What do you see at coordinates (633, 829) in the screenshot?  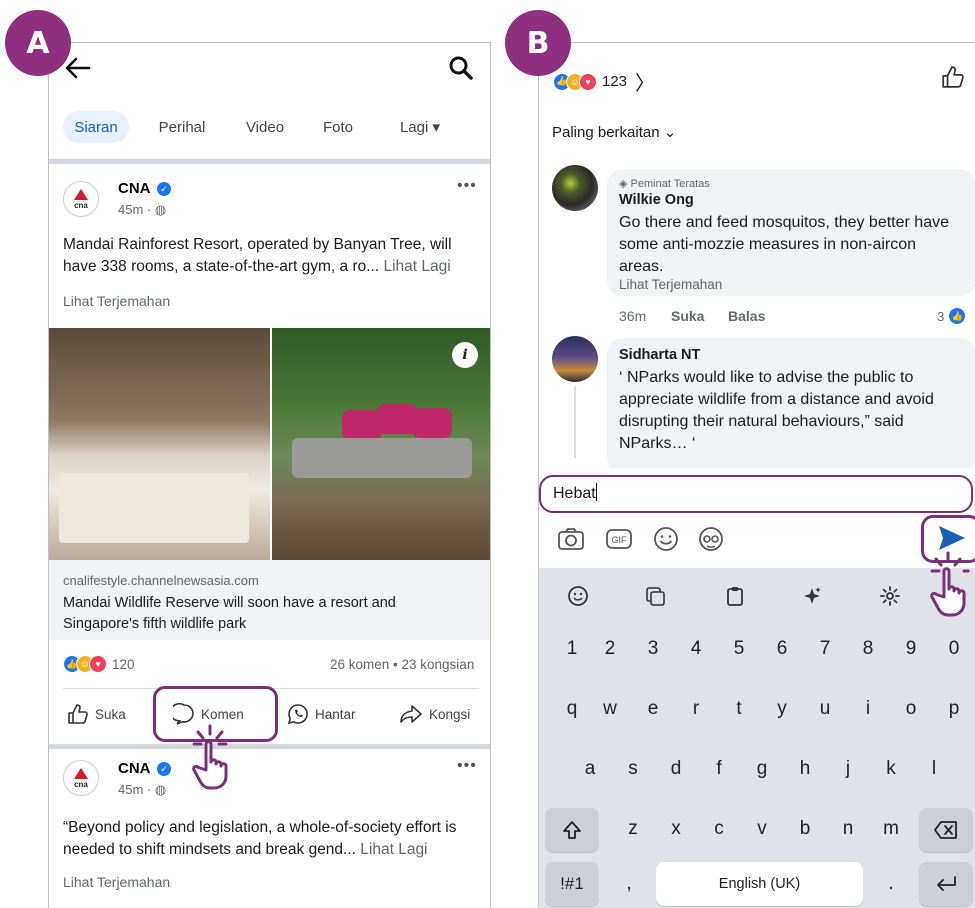 I see `key-z: z` at bounding box center [633, 829].